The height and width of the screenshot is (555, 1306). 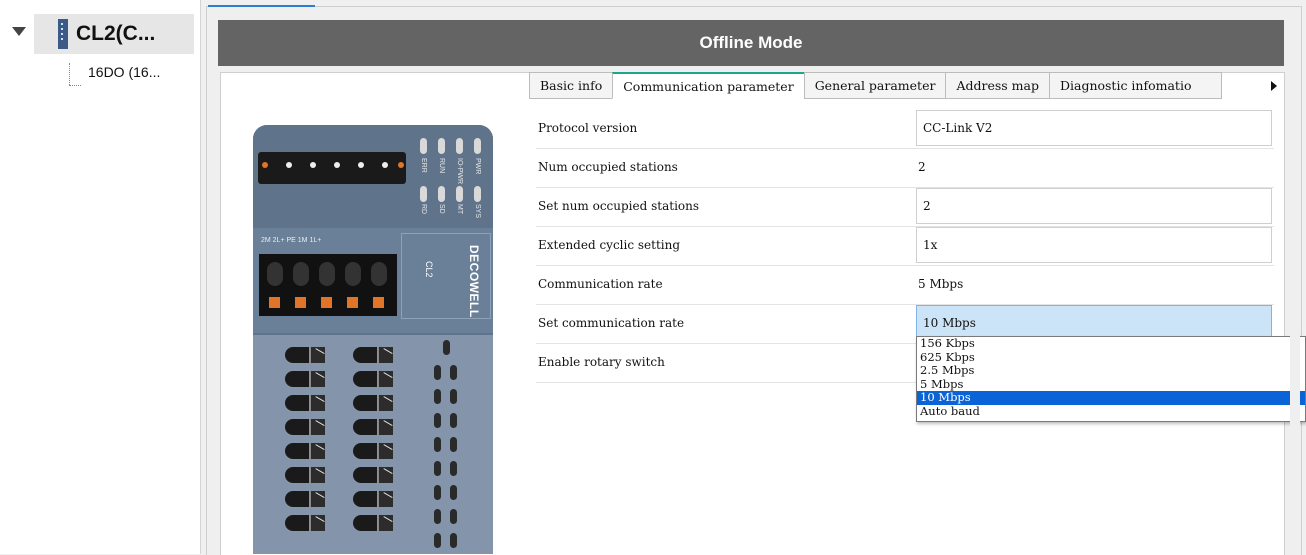 I want to click on param-value: 2, so click(x=922, y=167).